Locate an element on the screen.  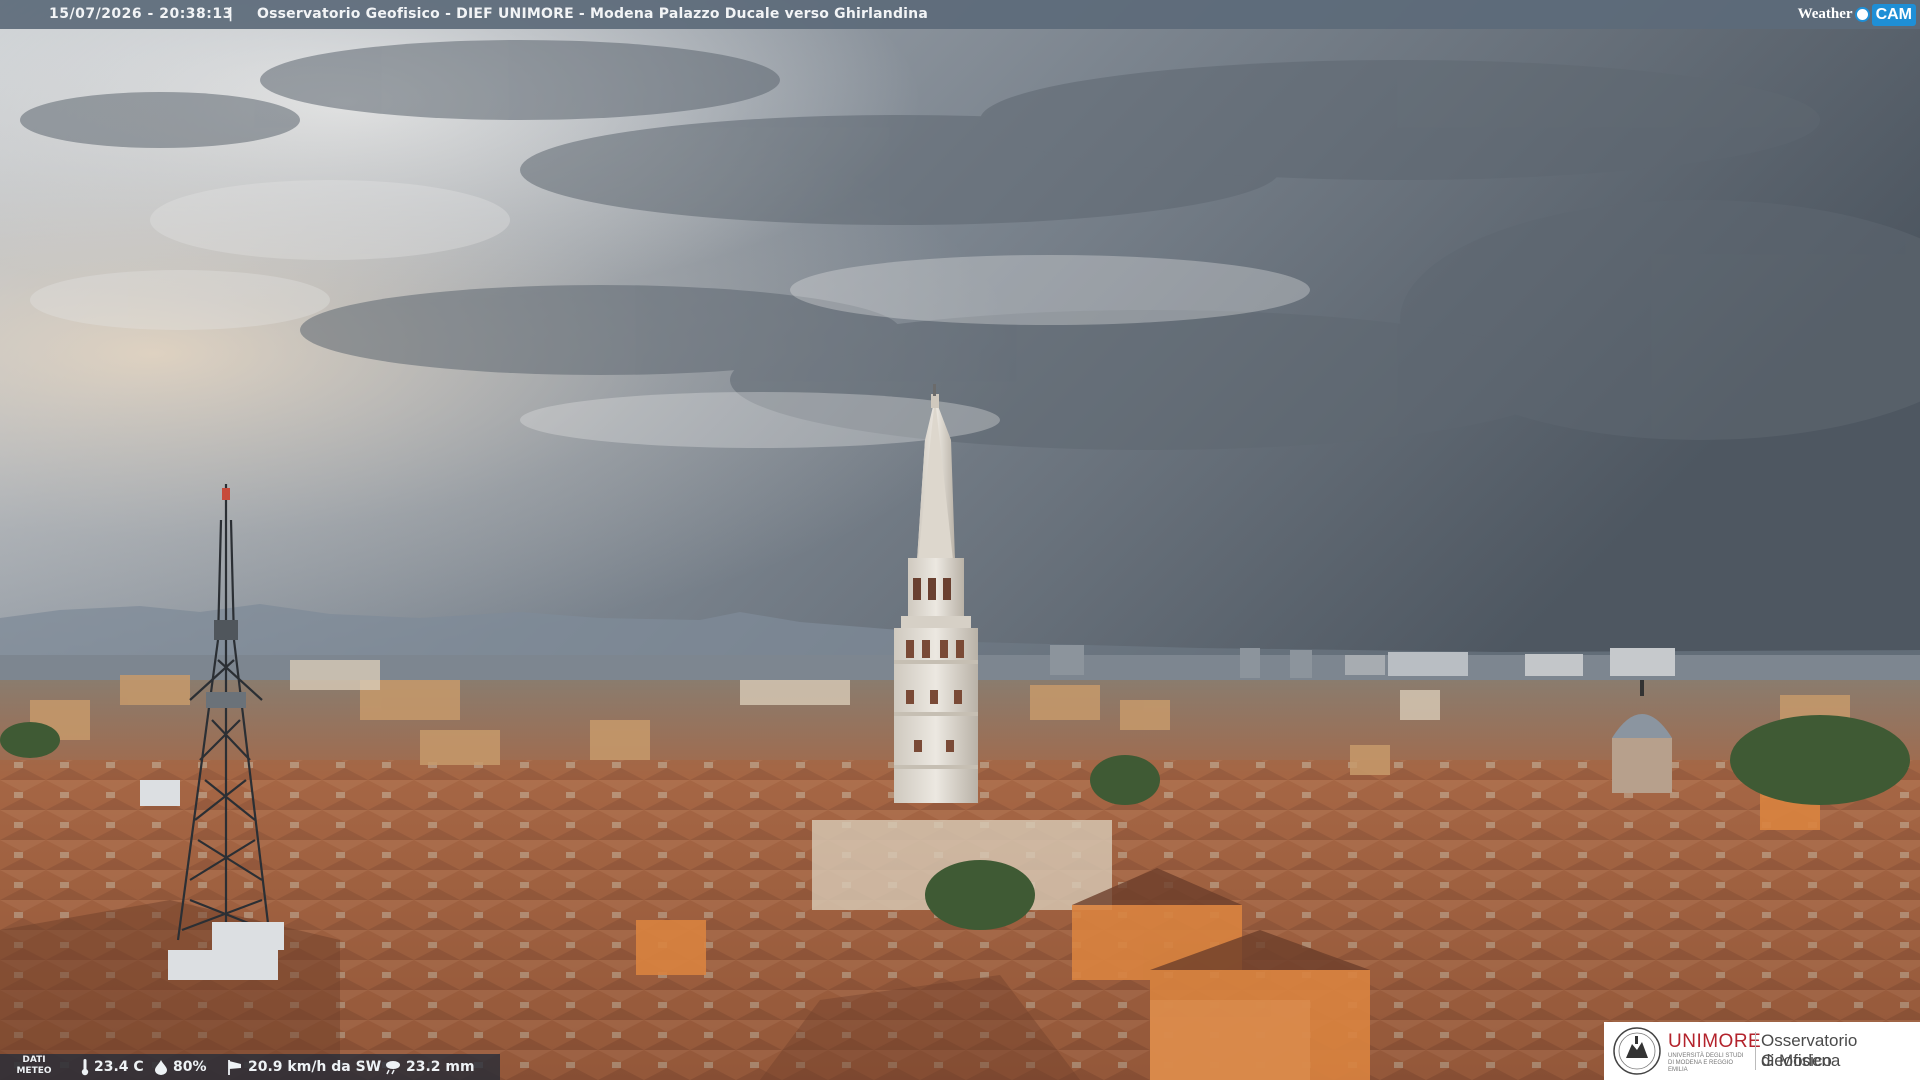
weathercam-logo-weather: Weather is located at coordinates (1825, 14).